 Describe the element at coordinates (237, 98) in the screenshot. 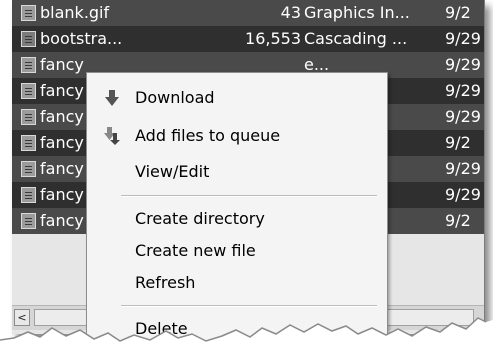

I see `menu-item-download: Download` at that location.